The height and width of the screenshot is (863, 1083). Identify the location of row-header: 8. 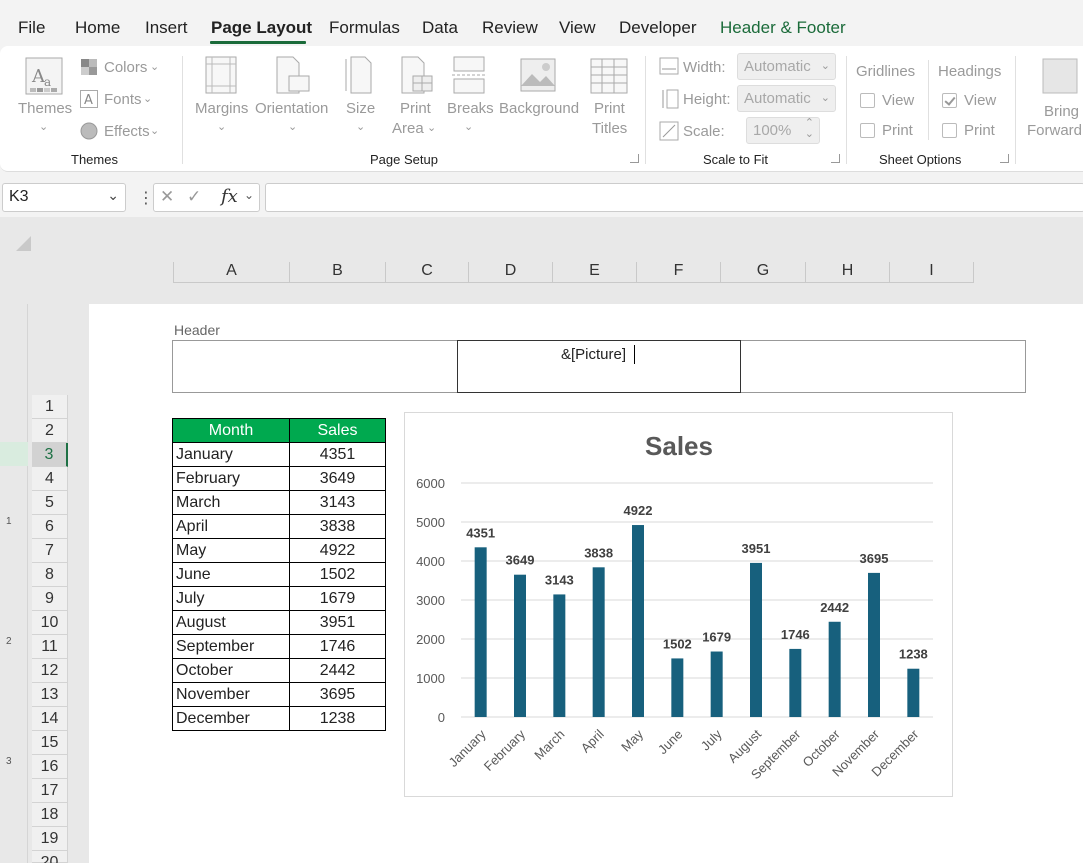
(50, 575).